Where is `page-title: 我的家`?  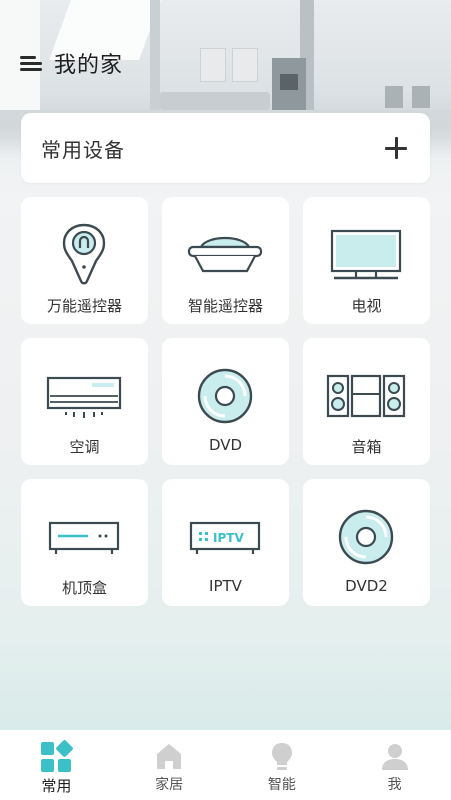 page-title: 我的家 is located at coordinates (89, 65).